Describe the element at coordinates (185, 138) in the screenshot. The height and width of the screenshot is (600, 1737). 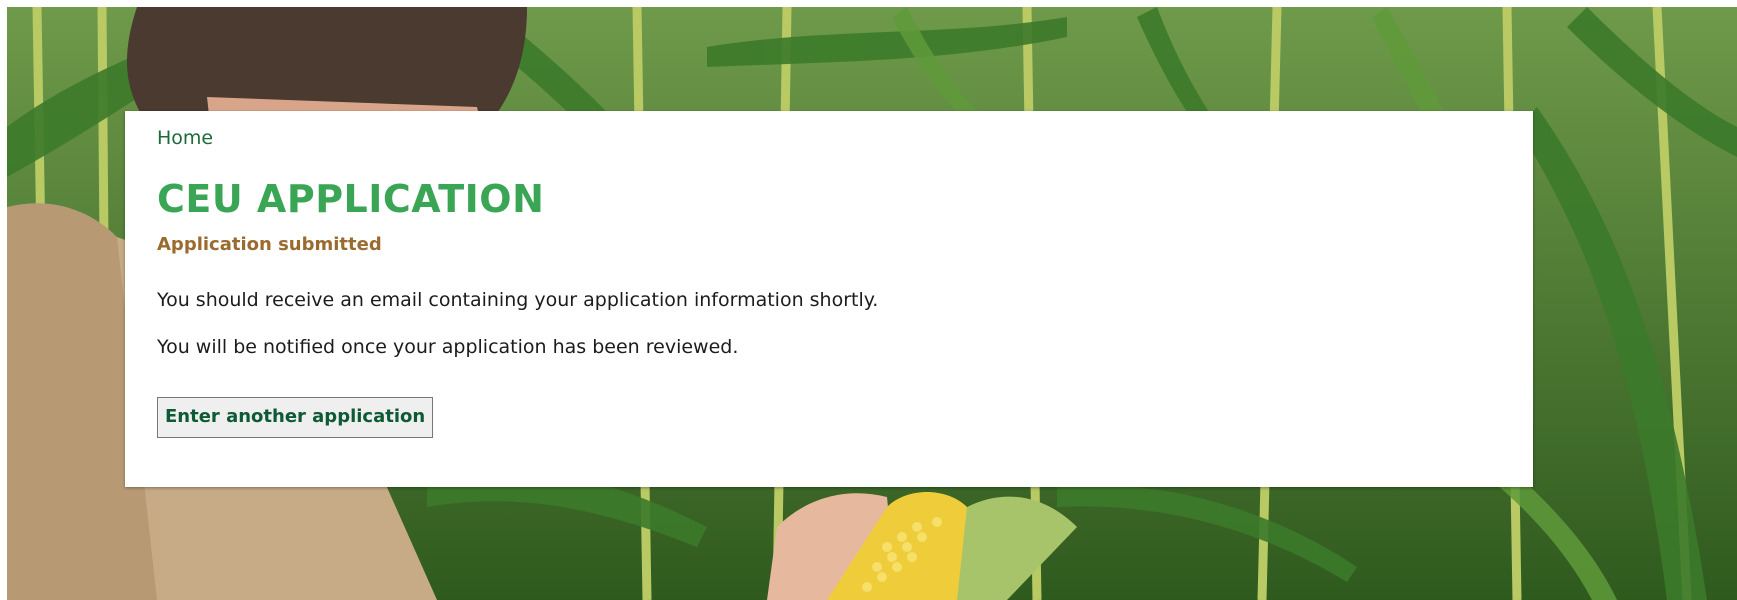
I see `breadcrumb-home-link: Home` at that location.